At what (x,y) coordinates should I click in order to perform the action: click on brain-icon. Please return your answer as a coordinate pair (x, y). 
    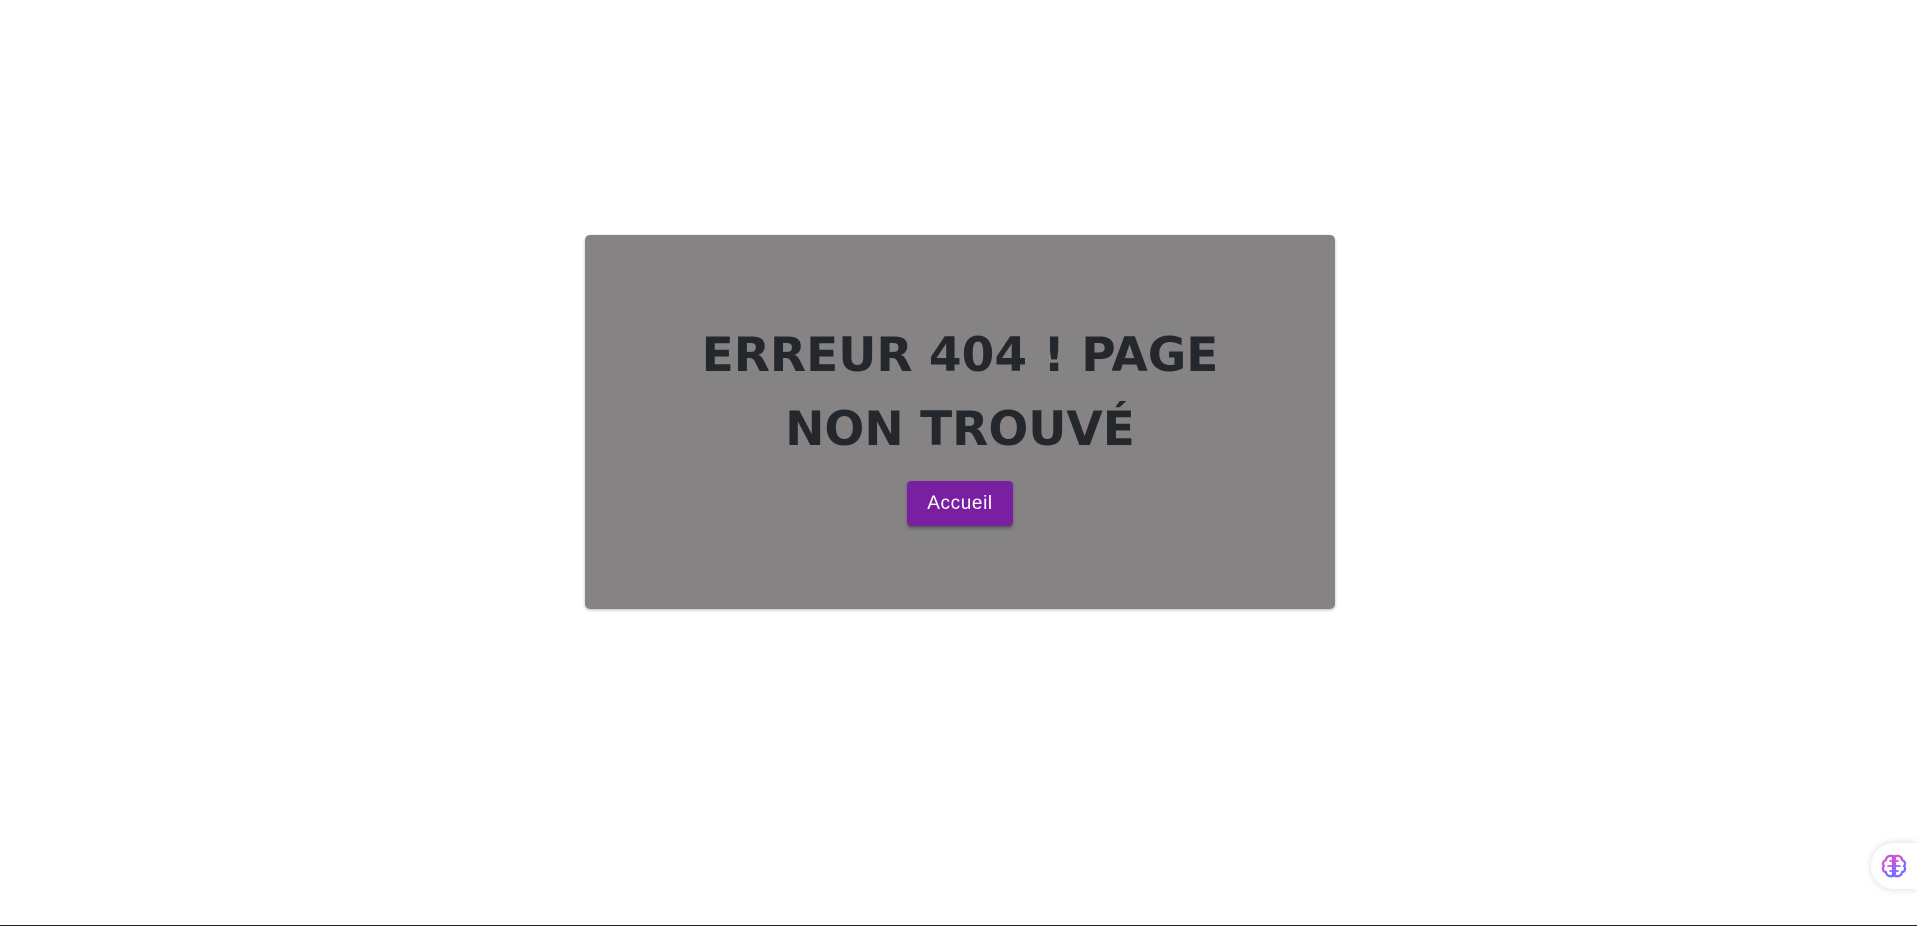
    Looking at the image, I should click on (1894, 866).